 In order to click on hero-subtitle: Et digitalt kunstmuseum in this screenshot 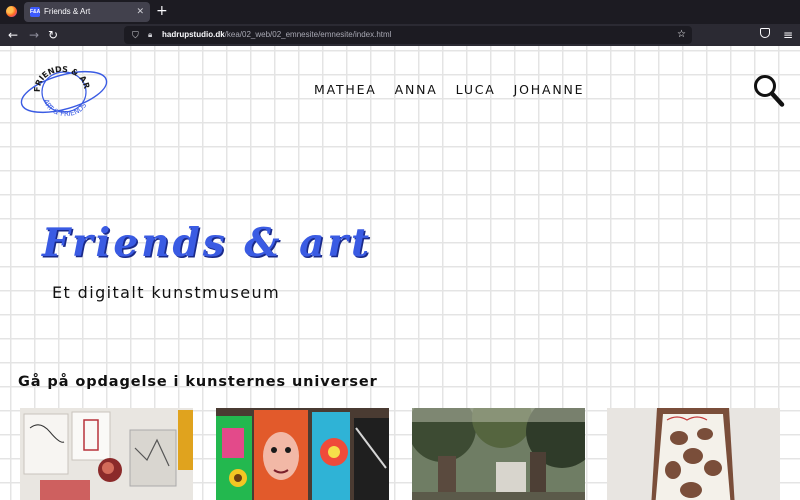, I will do `click(166, 292)`.